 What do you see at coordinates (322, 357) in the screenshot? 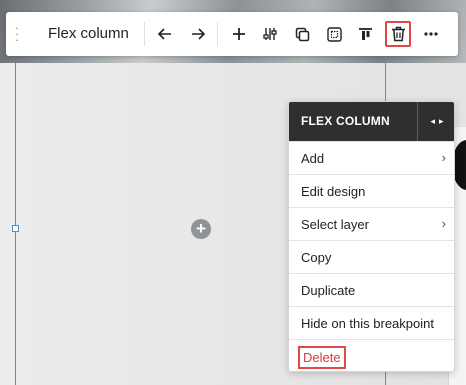
I see `menu-item-label: Delete` at bounding box center [322, 357].